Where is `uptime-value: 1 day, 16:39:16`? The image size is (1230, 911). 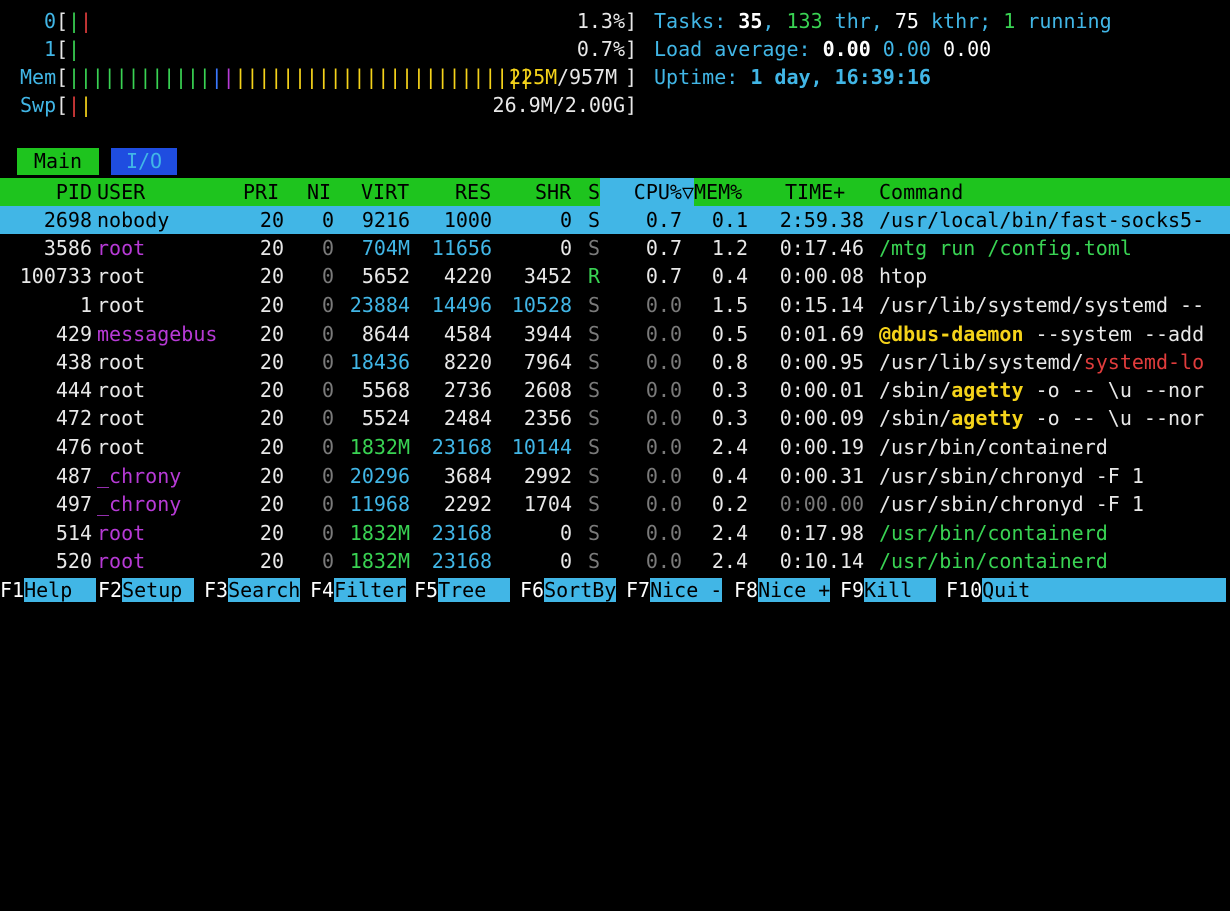 uptime-value: 1 day, 16:39:16 is located at coordinates (840, 77).